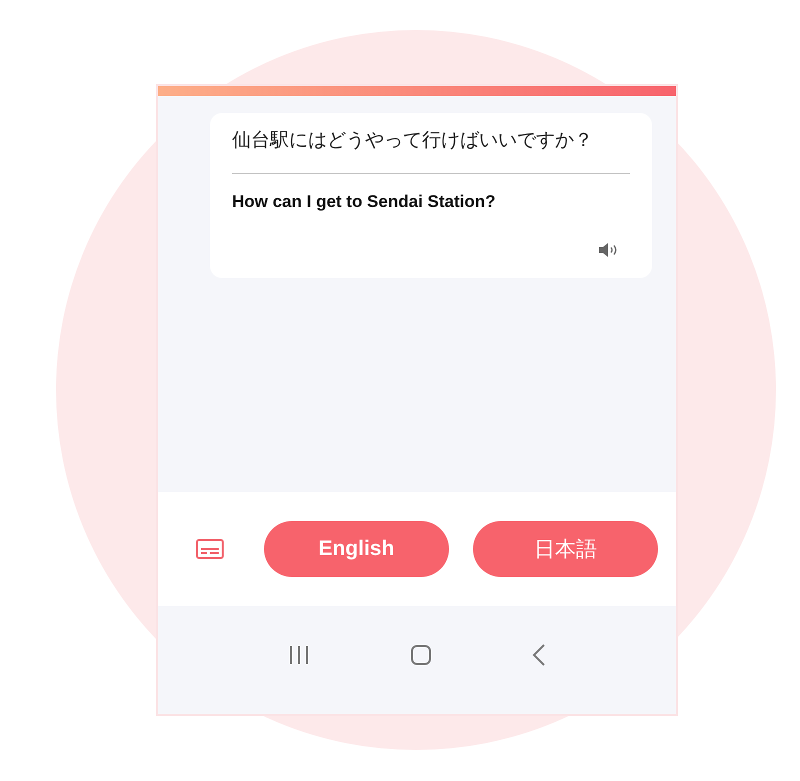 Image resolution: width=800 pixels, height=781 pixels. Describe the element at coordinates (421, 655) in the screenshot. I see `home-icon` at that location.